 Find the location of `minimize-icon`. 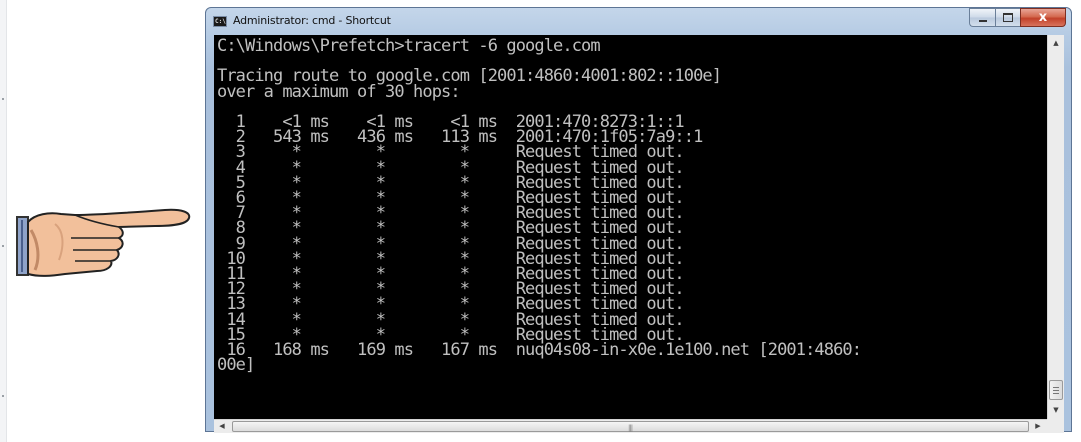

minimize-icon is located at coordinates (982, 20).